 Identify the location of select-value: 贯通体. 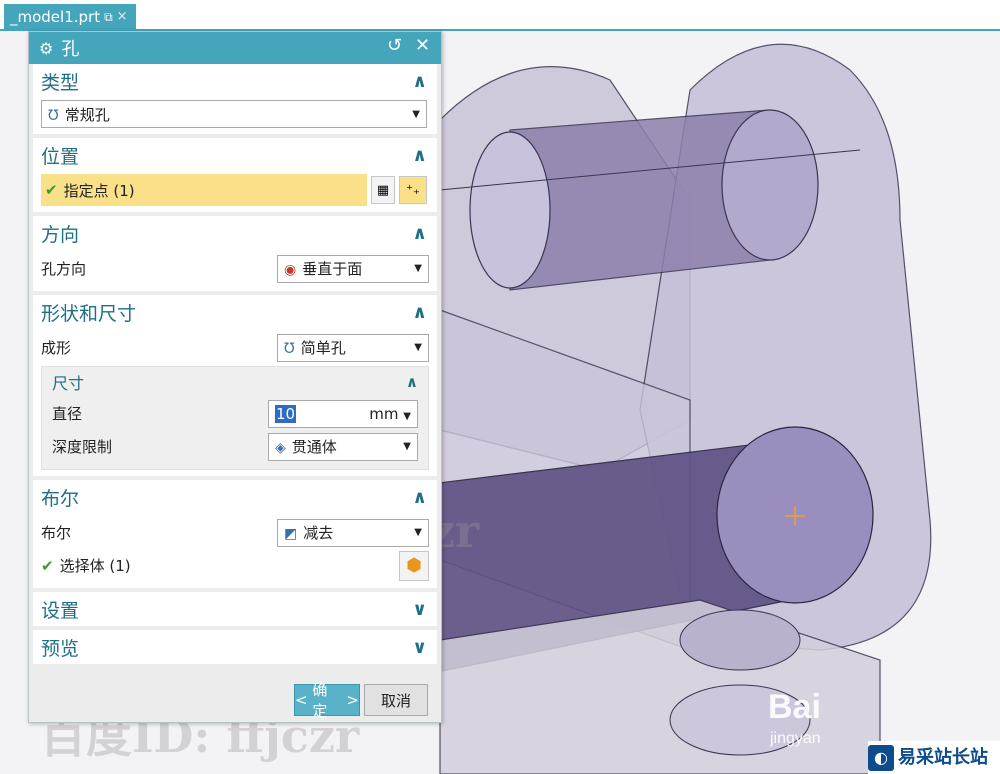
(314, 447).